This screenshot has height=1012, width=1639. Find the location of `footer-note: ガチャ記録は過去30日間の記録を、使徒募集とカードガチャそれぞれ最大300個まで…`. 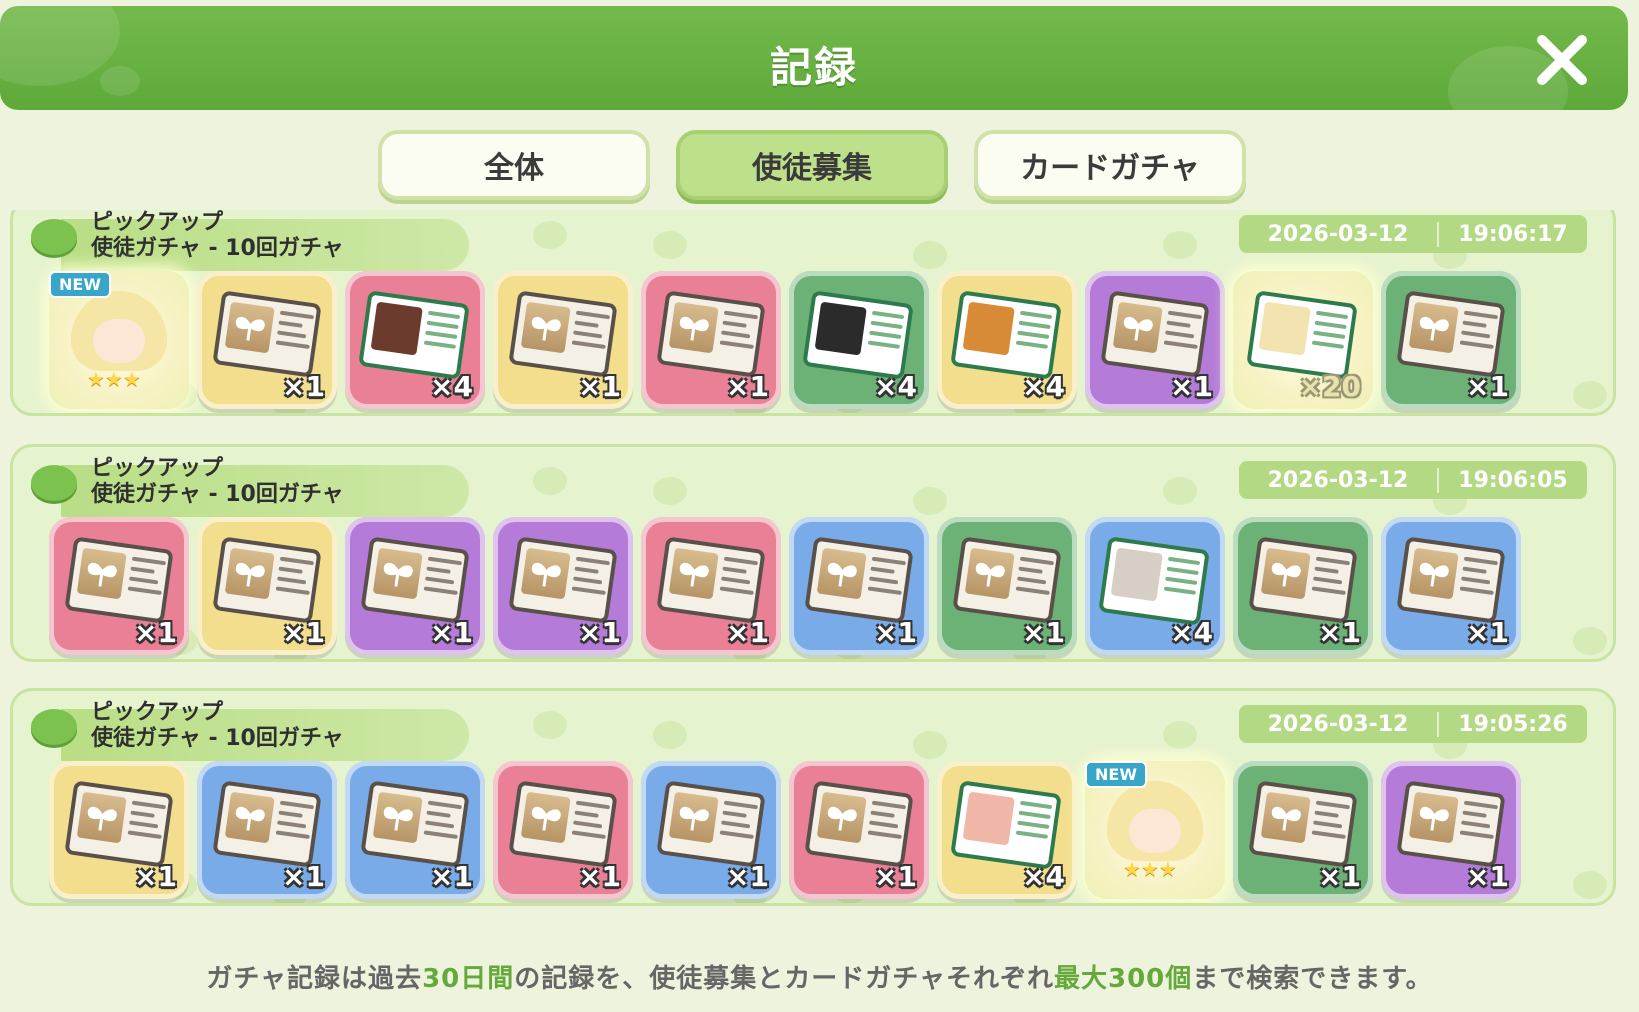

footer-note: ガチャ記録は過去30日間の記録を、使徒募集とカードガチャそれぞれ最大300個まで… is located at coordinates (819, 976).